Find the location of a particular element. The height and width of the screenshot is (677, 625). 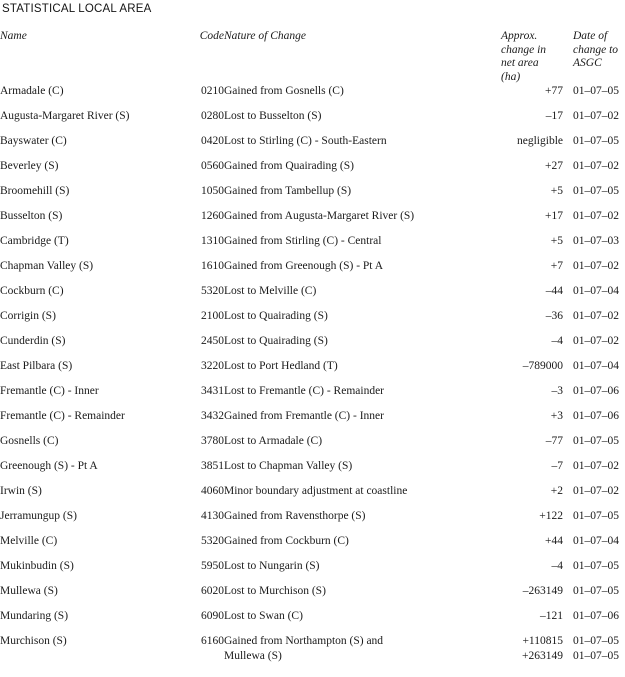

cell-nature-of-change-line: Gained from Augusta-Margaret River (S) is located at coordinates (319, 216).